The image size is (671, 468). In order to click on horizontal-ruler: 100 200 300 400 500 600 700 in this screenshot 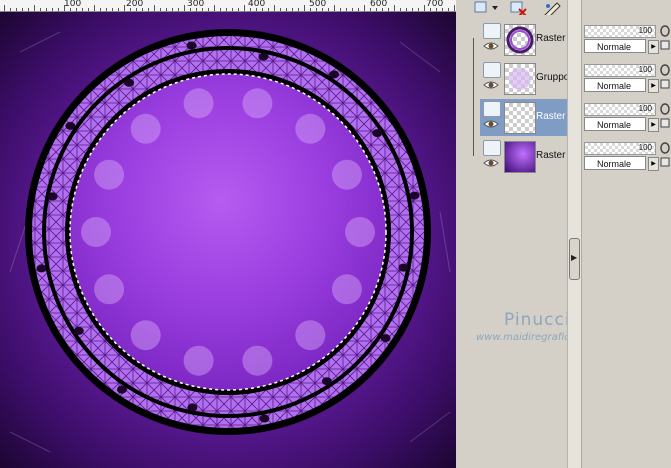, I will do `click(228, 6)`.